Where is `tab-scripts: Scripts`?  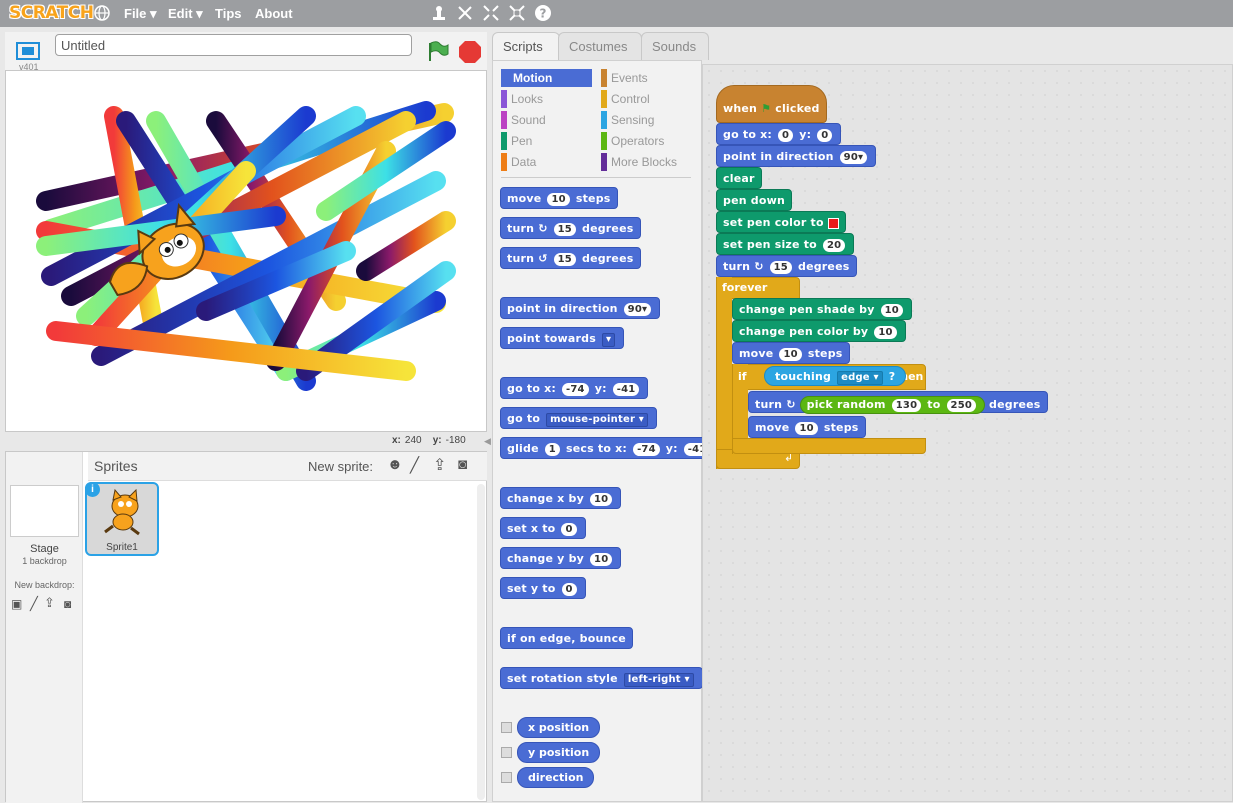 tab-scripts: Scripts is located at coordinates (526, 46).